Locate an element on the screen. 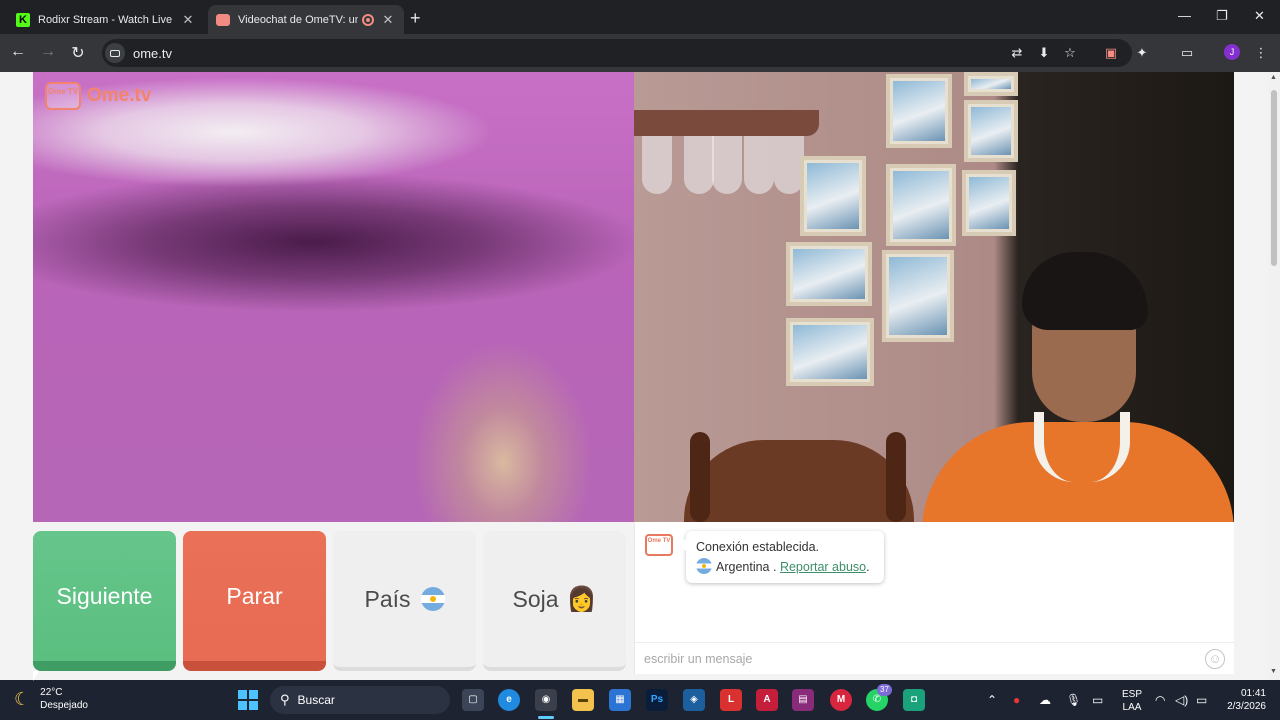 The height and width of the screenshot is (720, 1280). whatsapp-badge: 37 is located at coordinates (884, 690).